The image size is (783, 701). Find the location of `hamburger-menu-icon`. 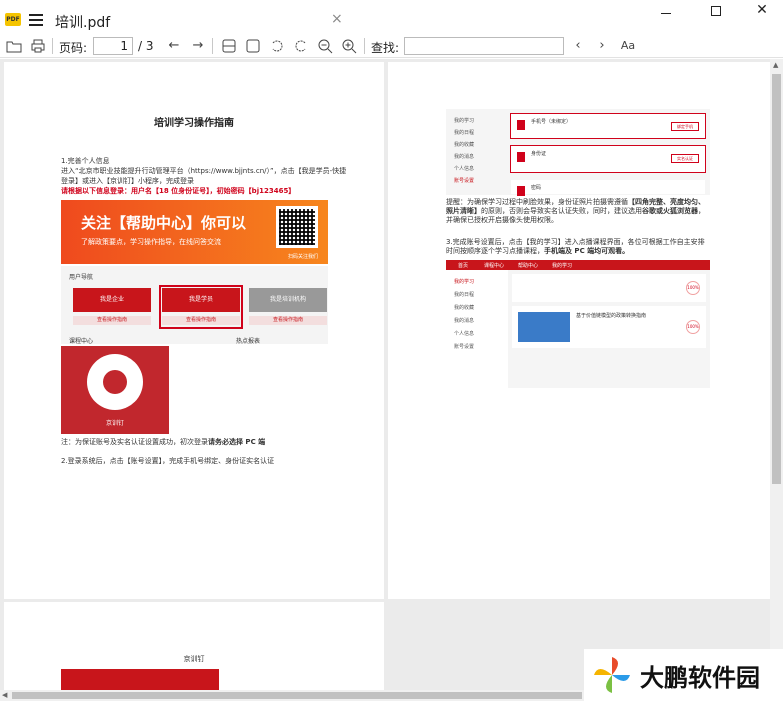

hamburger-menu-icon is located at coordinates (36, 20).